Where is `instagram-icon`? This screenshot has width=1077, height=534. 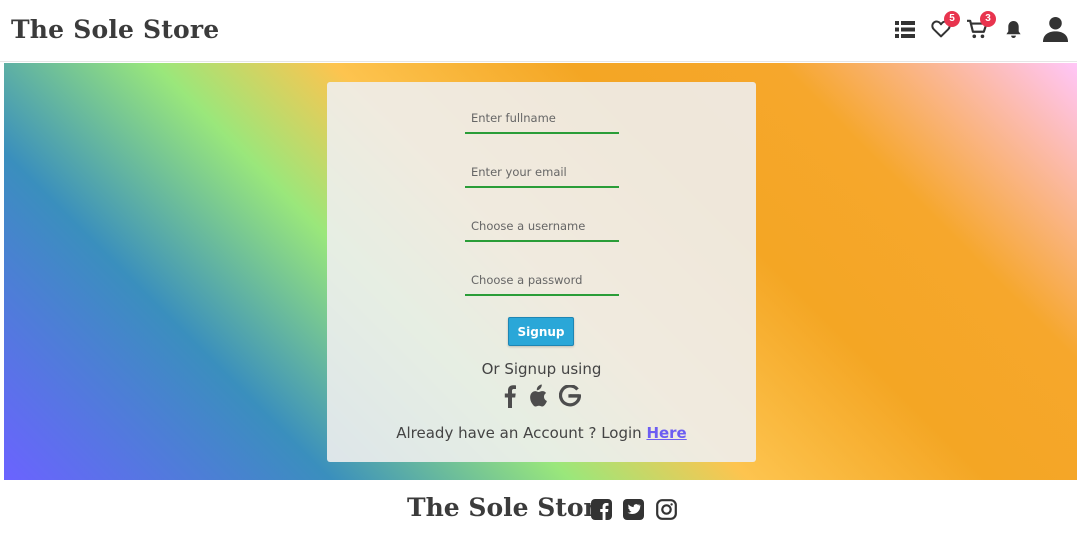
instagram-icon is located at coordinates (666, 509).